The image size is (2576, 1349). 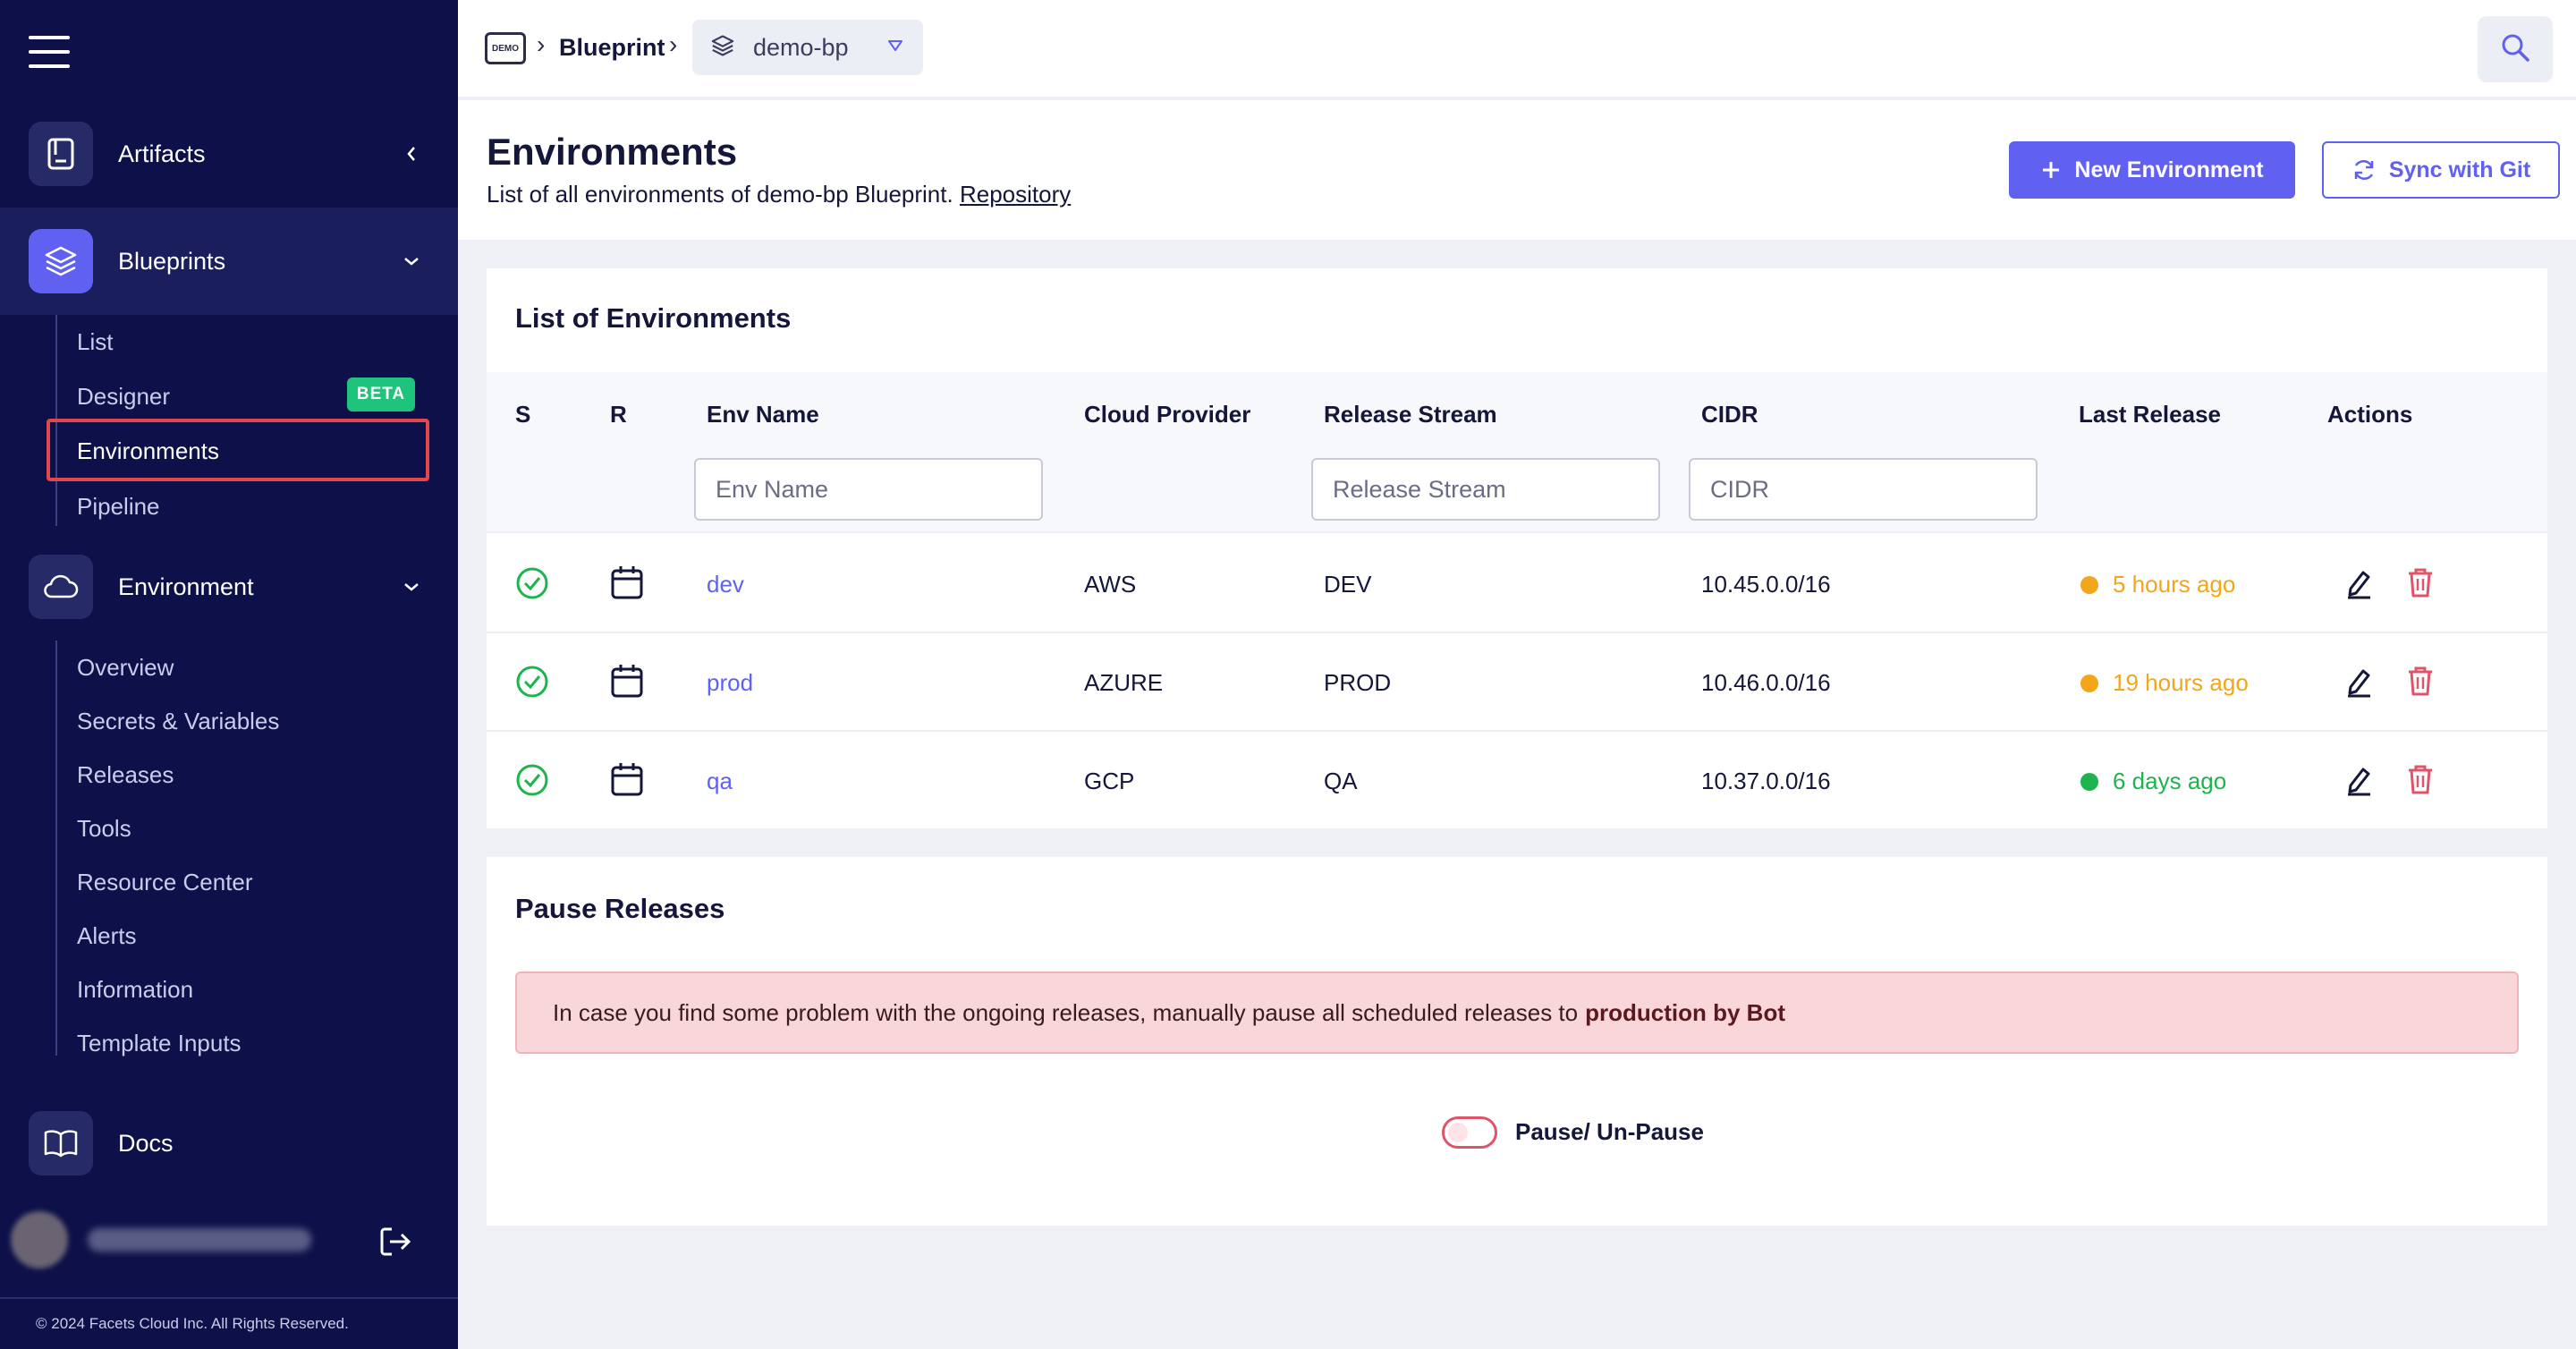 I want to click on search-icon, so click(x=2515, y=49).